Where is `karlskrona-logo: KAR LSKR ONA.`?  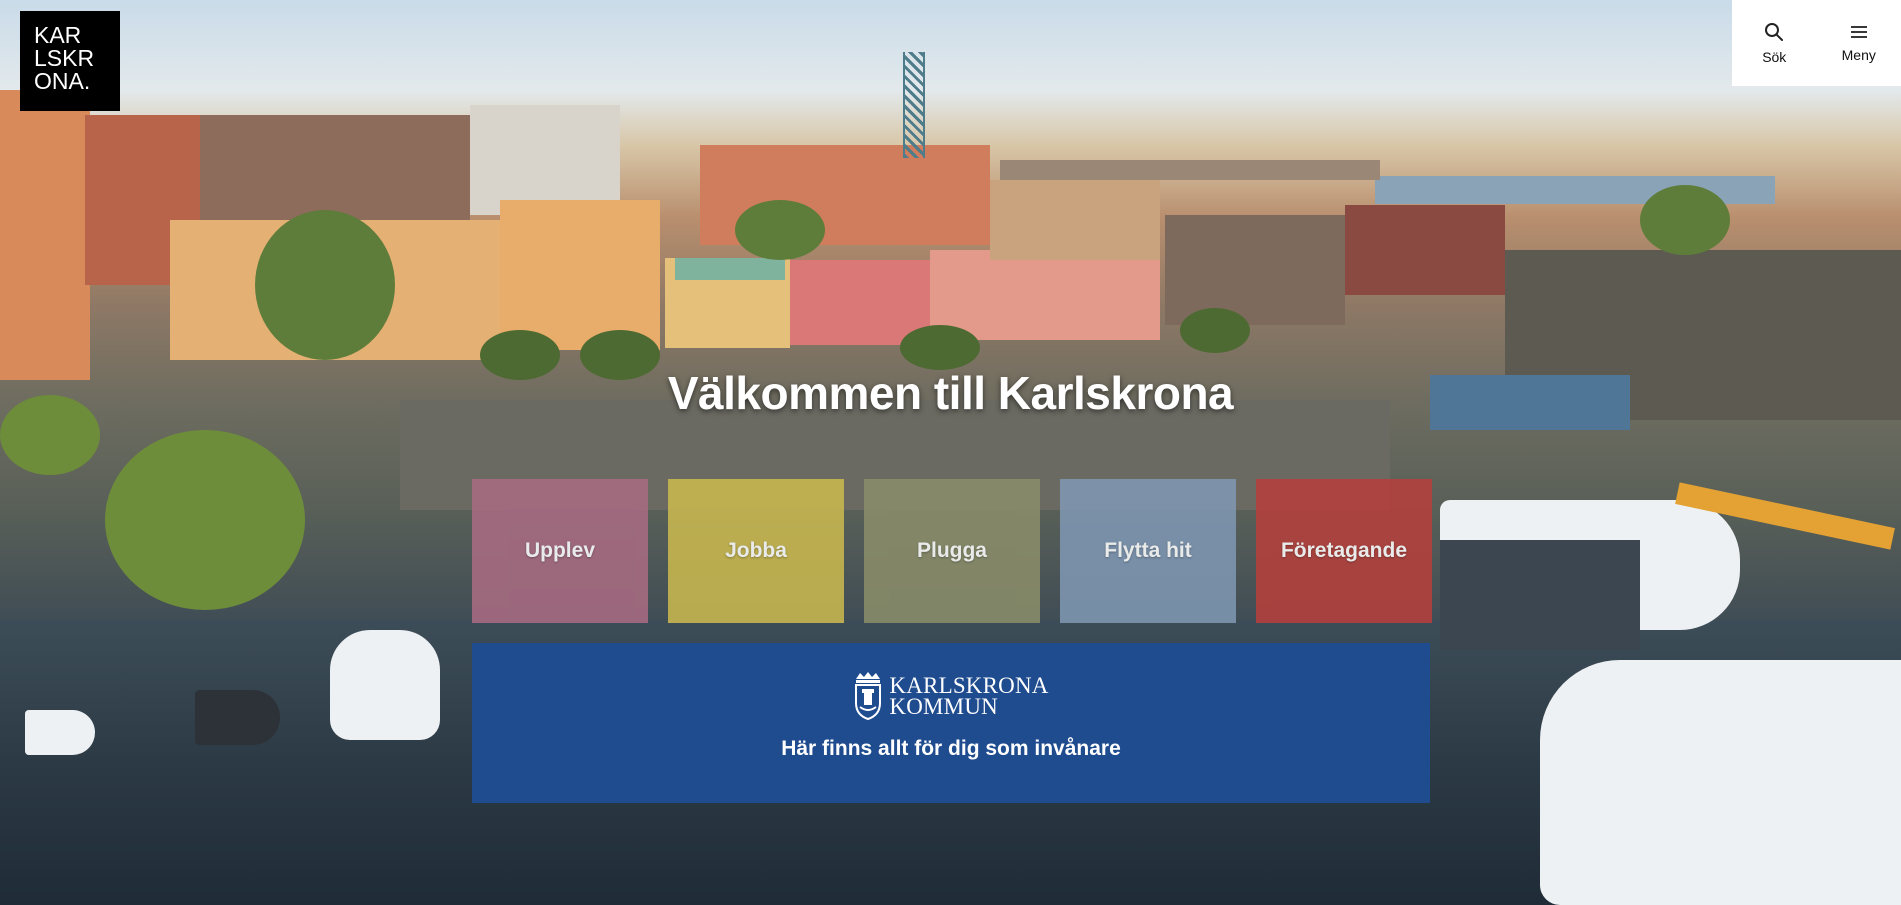 karlskrona-logo: KAR LSKR ONA. is located at coordinates (70, 61).